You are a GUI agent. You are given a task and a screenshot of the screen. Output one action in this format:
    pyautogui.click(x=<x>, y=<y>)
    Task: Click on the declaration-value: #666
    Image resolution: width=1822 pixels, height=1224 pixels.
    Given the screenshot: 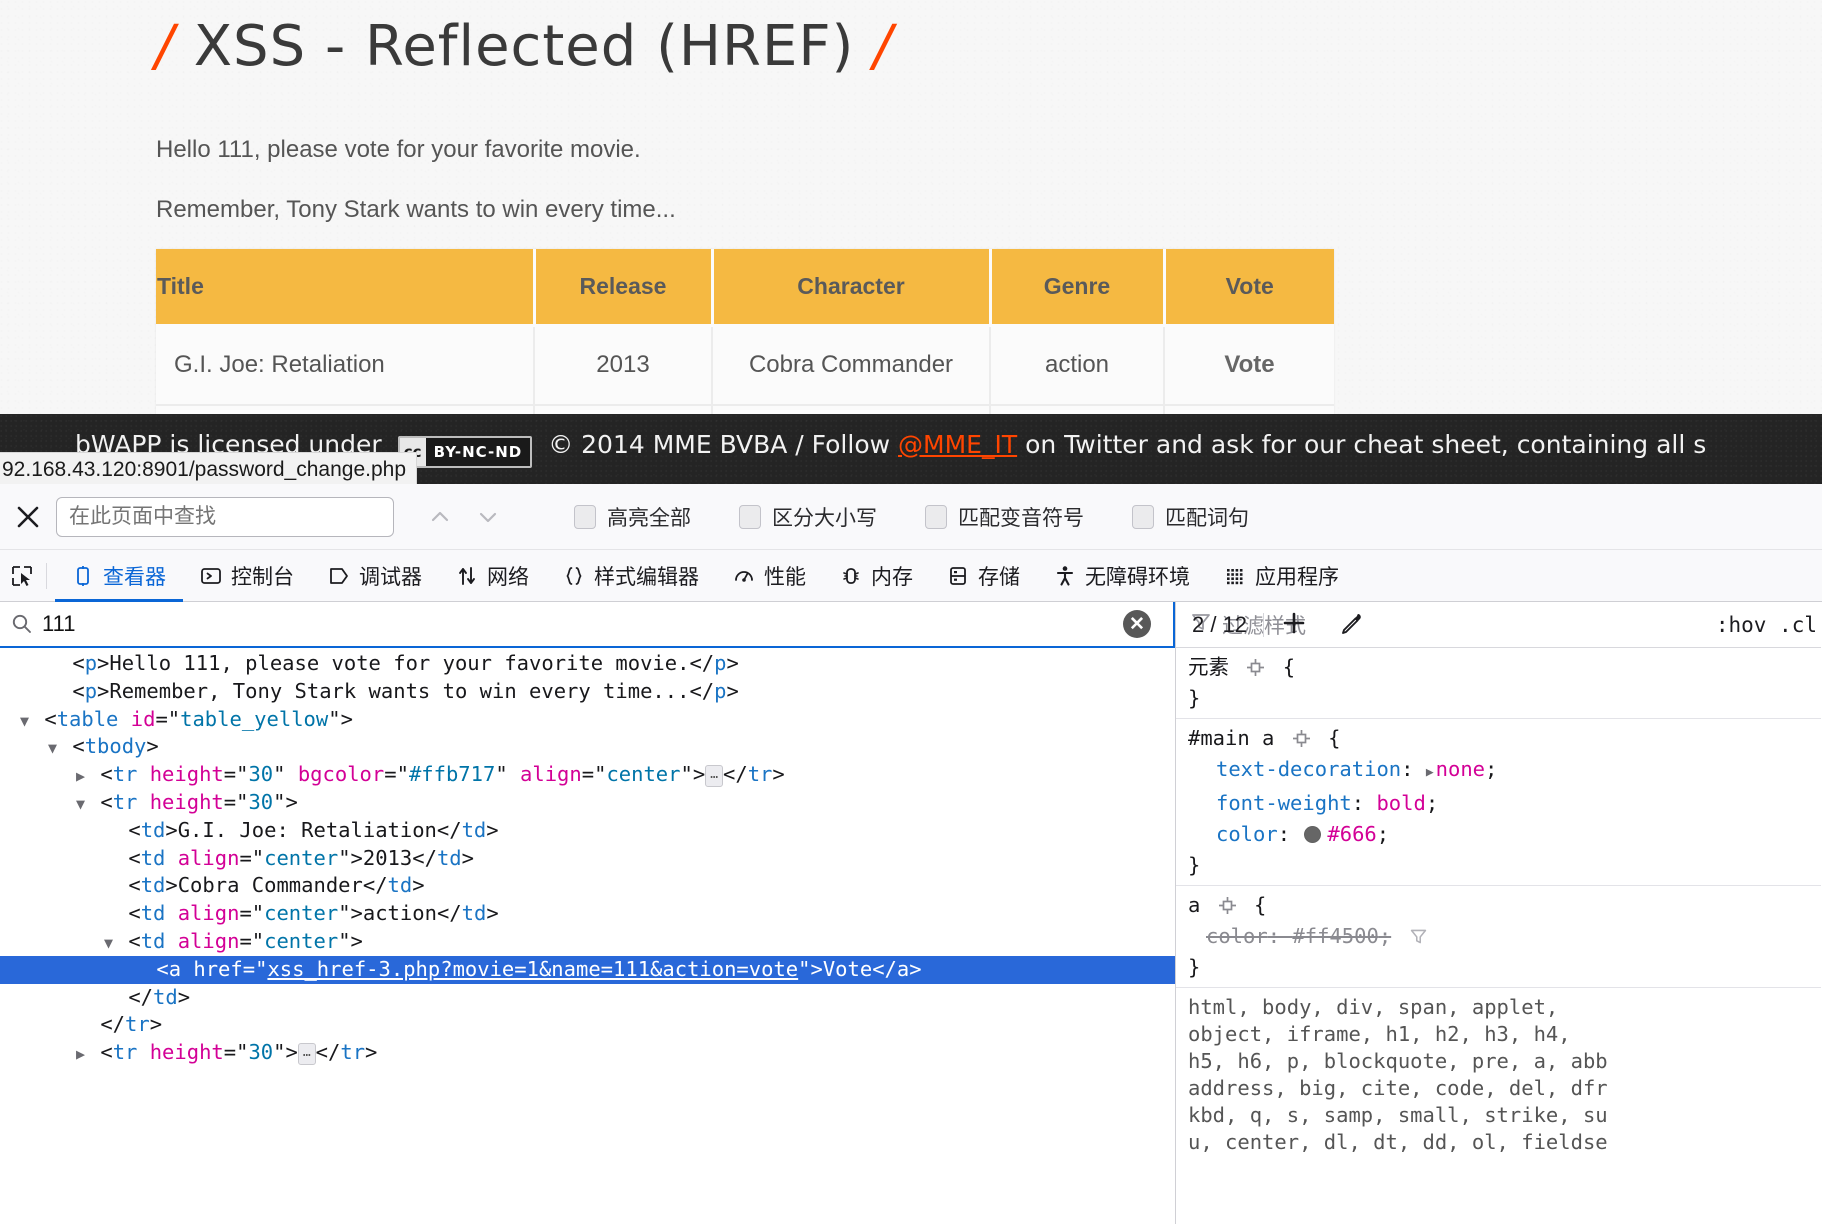 What is the action you would take?
    pyautogui.click(x=1351, y=834)
    